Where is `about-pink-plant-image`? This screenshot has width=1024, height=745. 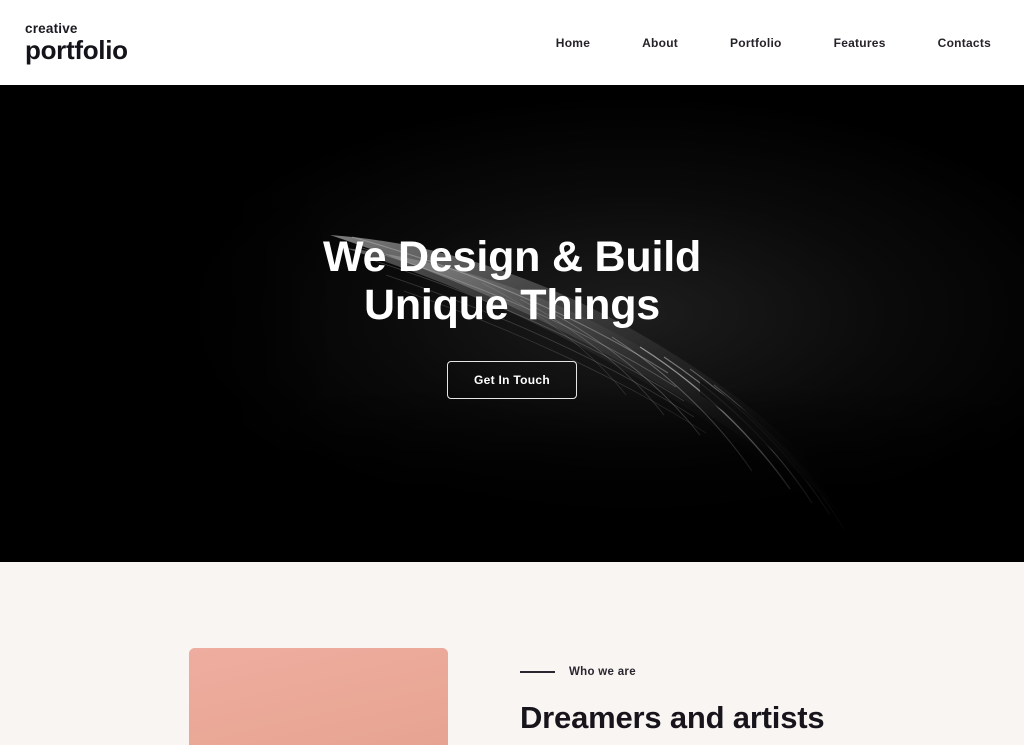 about-pink-plant-image is located at coordinates (318, 696).